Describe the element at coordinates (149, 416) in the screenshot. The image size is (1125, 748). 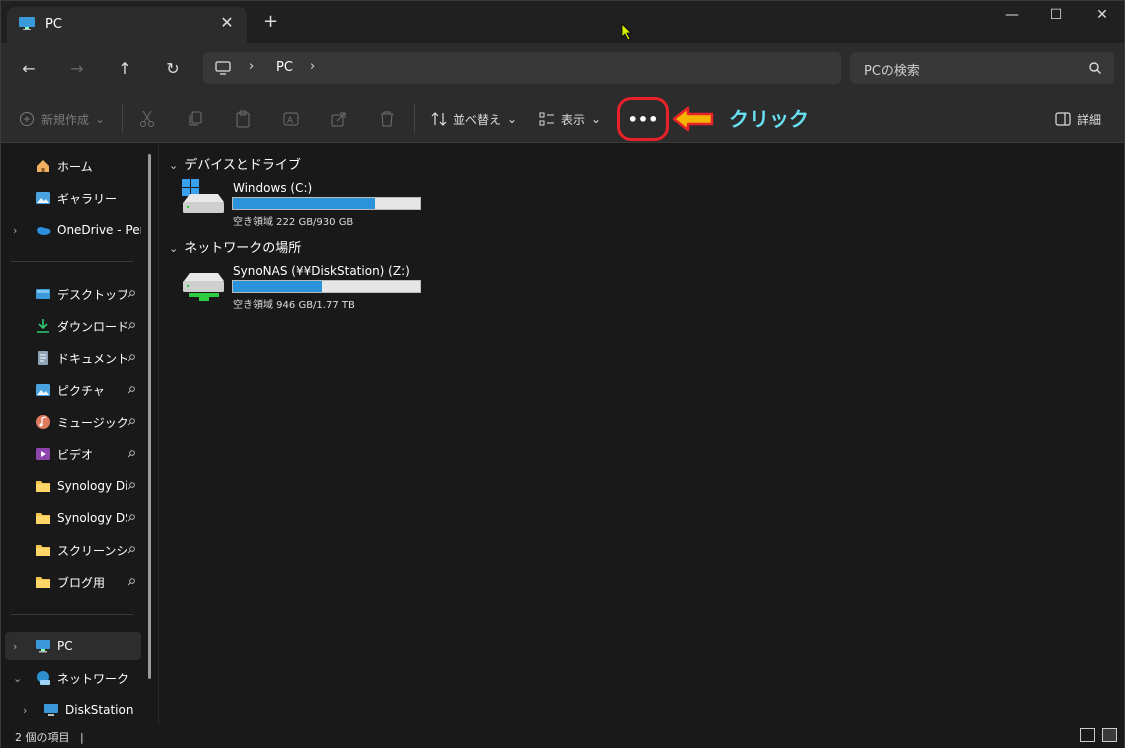
I see `sidebar-scrollbar` at that location.